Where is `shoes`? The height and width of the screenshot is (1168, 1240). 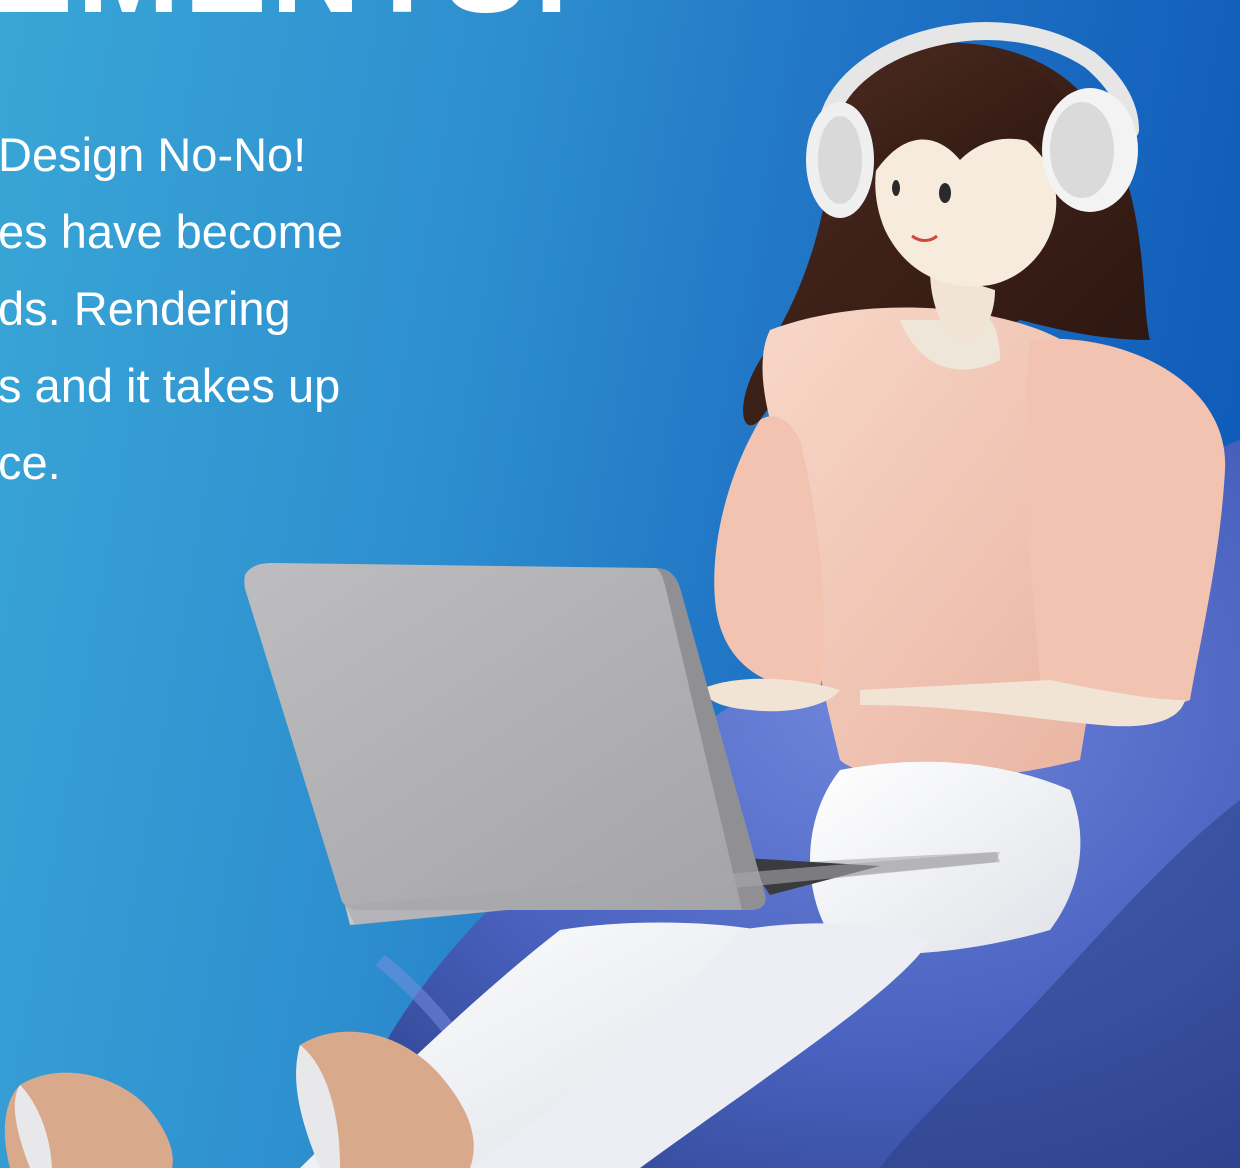 shoes is located at coordinates (239, 1099).